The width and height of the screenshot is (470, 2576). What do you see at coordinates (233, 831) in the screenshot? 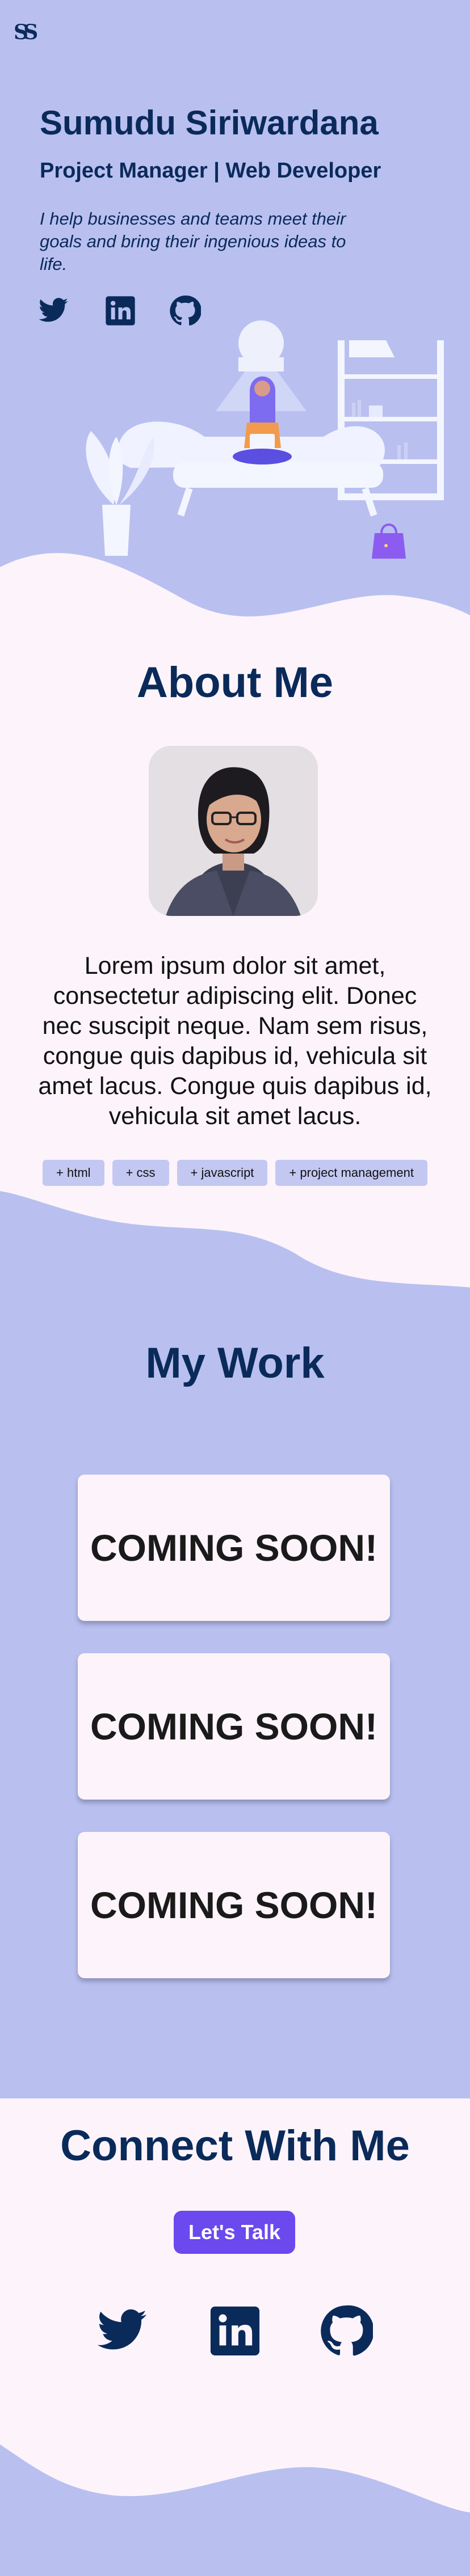
I see `profile-photo` at bounding box center [233, 831].